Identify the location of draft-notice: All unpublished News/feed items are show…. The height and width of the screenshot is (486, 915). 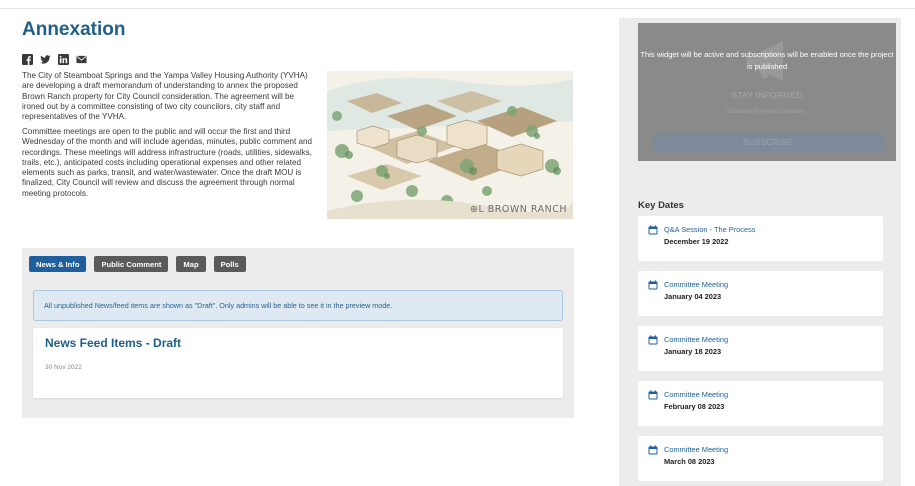
(298, 305).